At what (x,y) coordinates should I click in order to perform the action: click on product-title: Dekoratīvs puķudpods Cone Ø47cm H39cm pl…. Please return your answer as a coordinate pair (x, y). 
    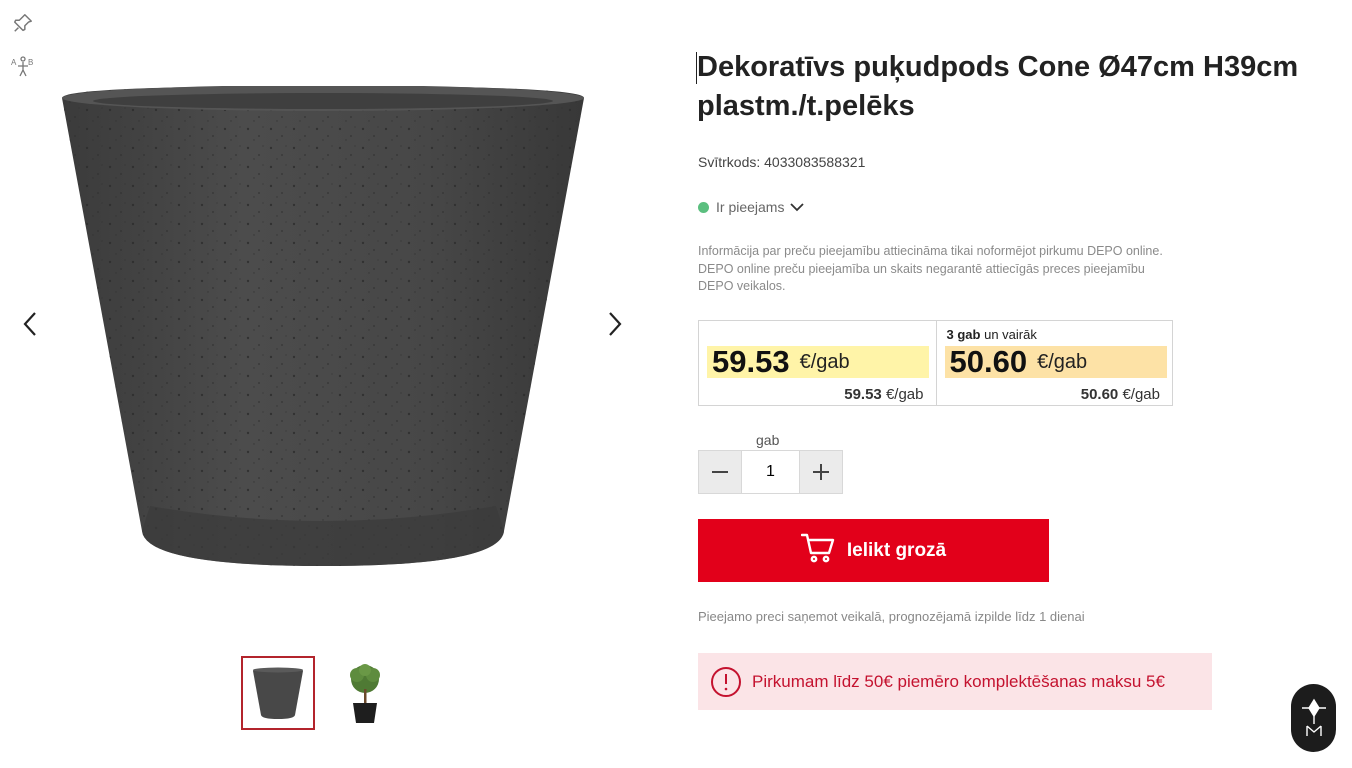
    Looking at the image, I should click on (1019, 87).